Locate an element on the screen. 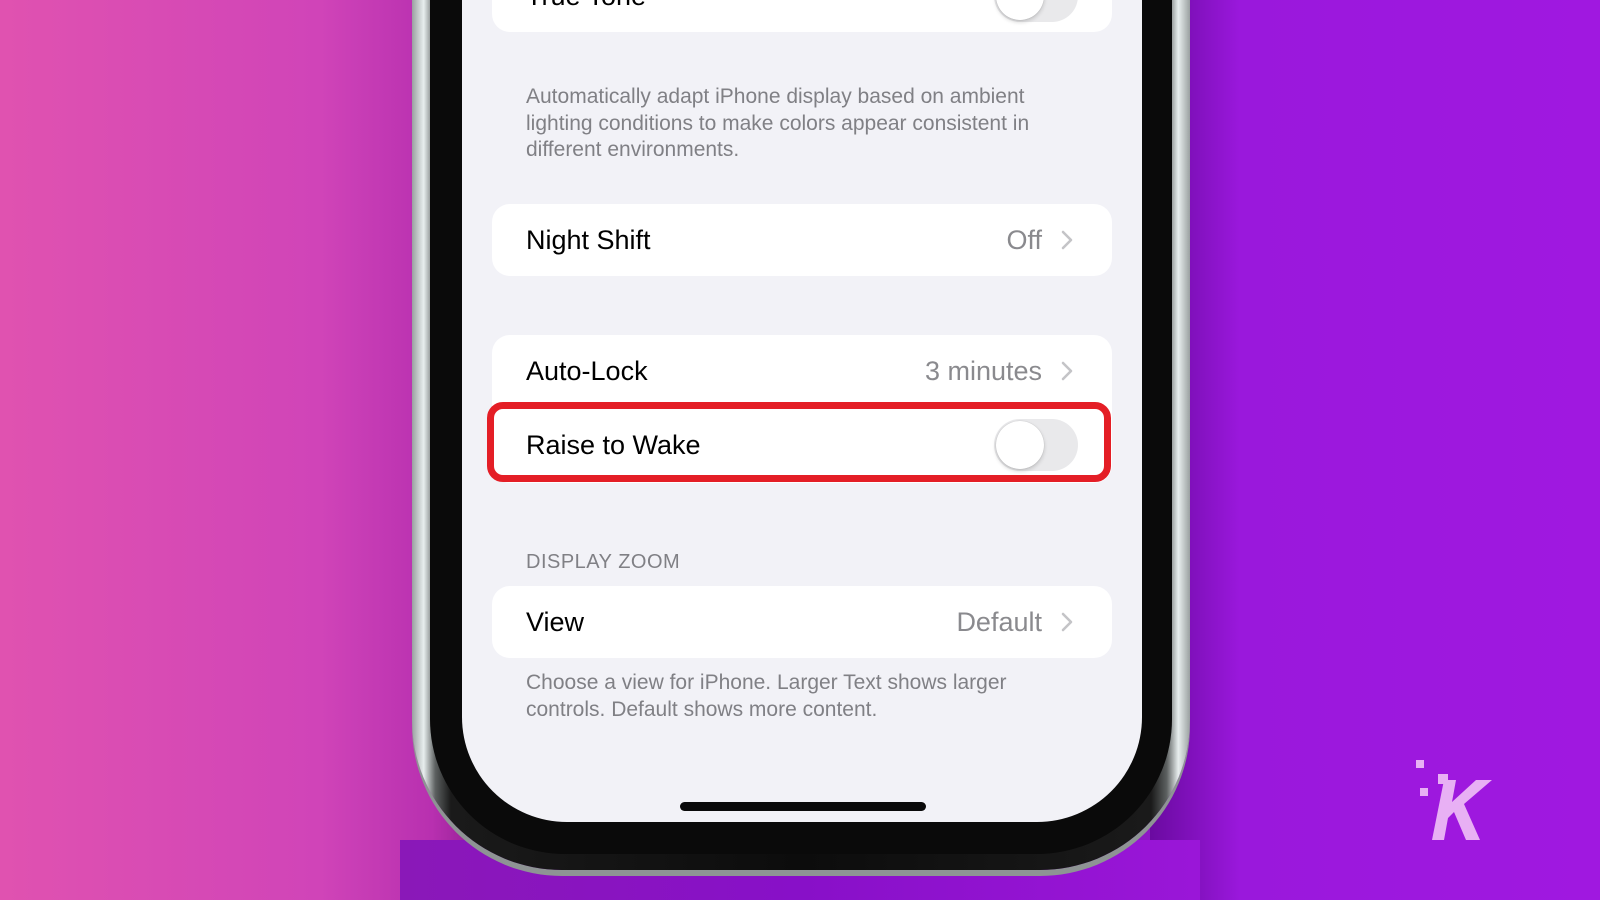 The height and width of the screenshot is (900, 1600). true-tone-toggle is located at coordinates (1036, 11).